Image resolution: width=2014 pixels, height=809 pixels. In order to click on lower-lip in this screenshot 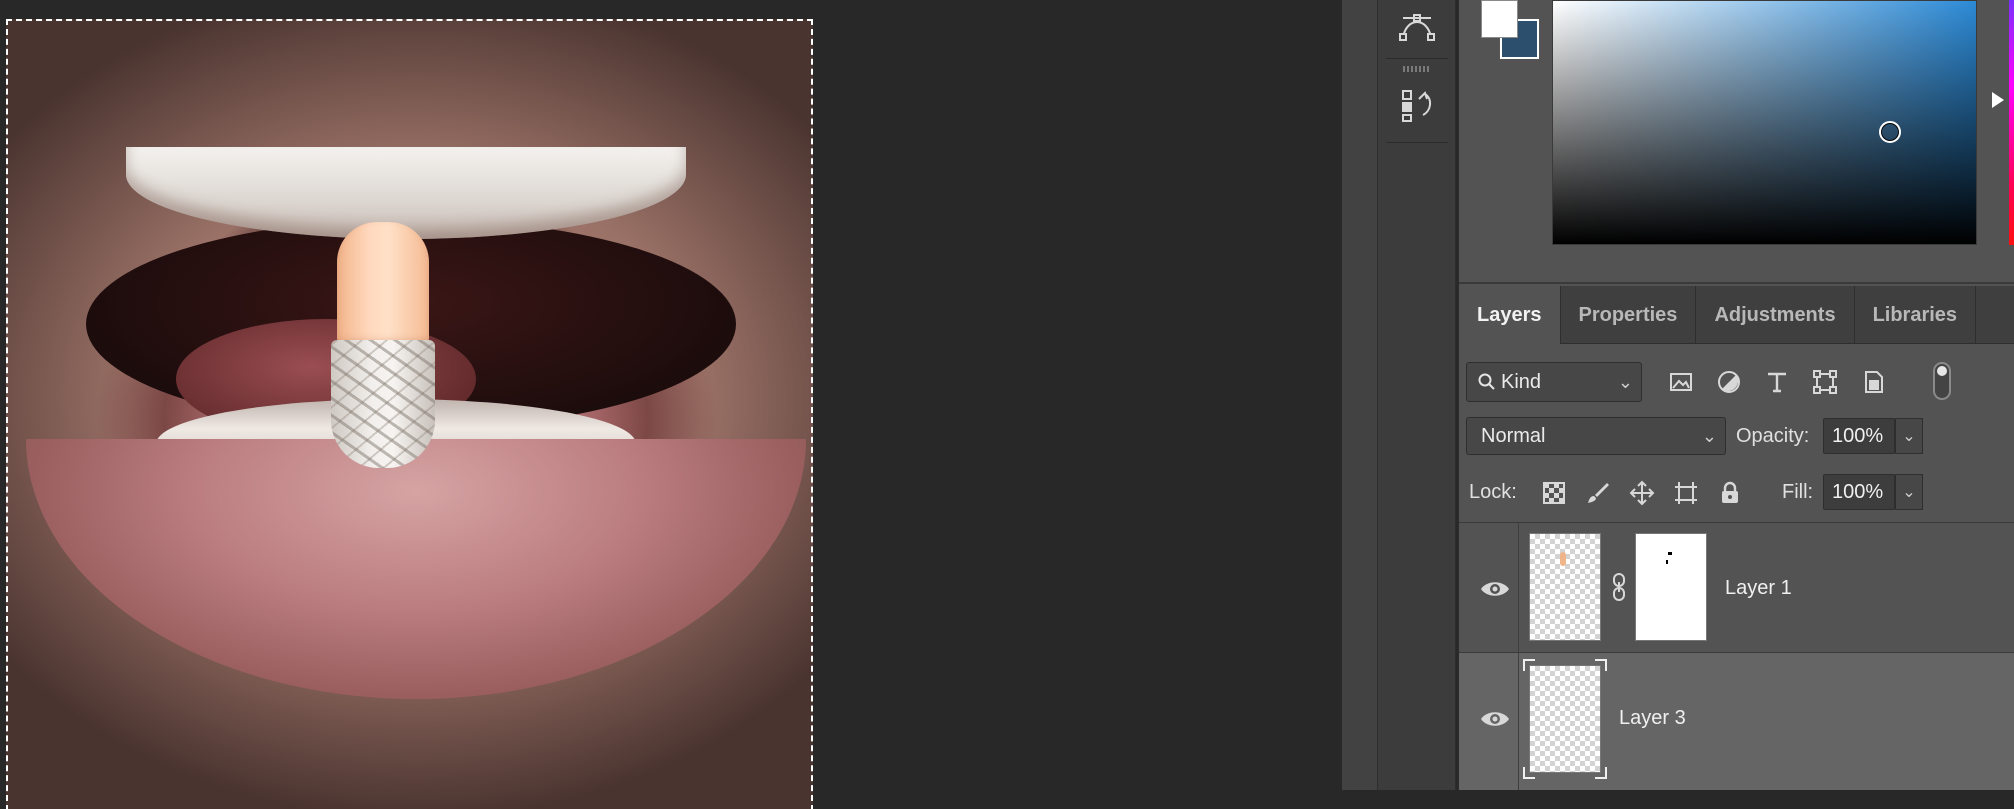, I will do `click(416, 569)`.